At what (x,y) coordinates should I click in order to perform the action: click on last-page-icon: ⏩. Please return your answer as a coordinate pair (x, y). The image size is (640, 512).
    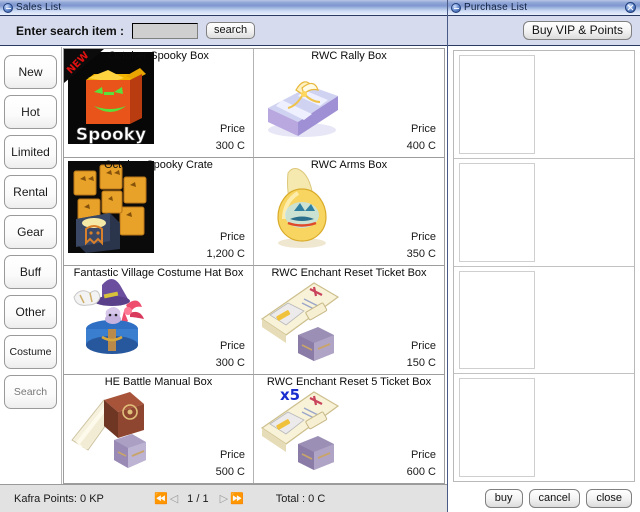
    Looking at the image, I should click on (237, 498).